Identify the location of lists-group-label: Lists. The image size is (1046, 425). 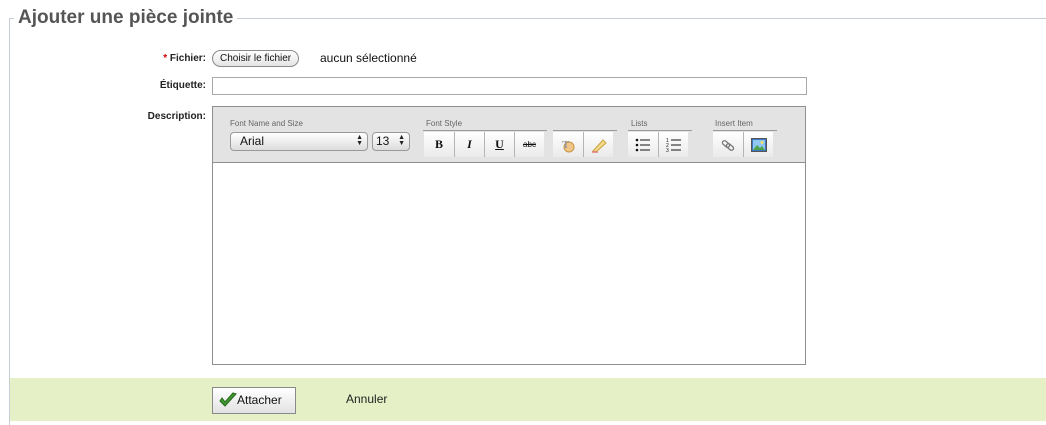
(639, 123).